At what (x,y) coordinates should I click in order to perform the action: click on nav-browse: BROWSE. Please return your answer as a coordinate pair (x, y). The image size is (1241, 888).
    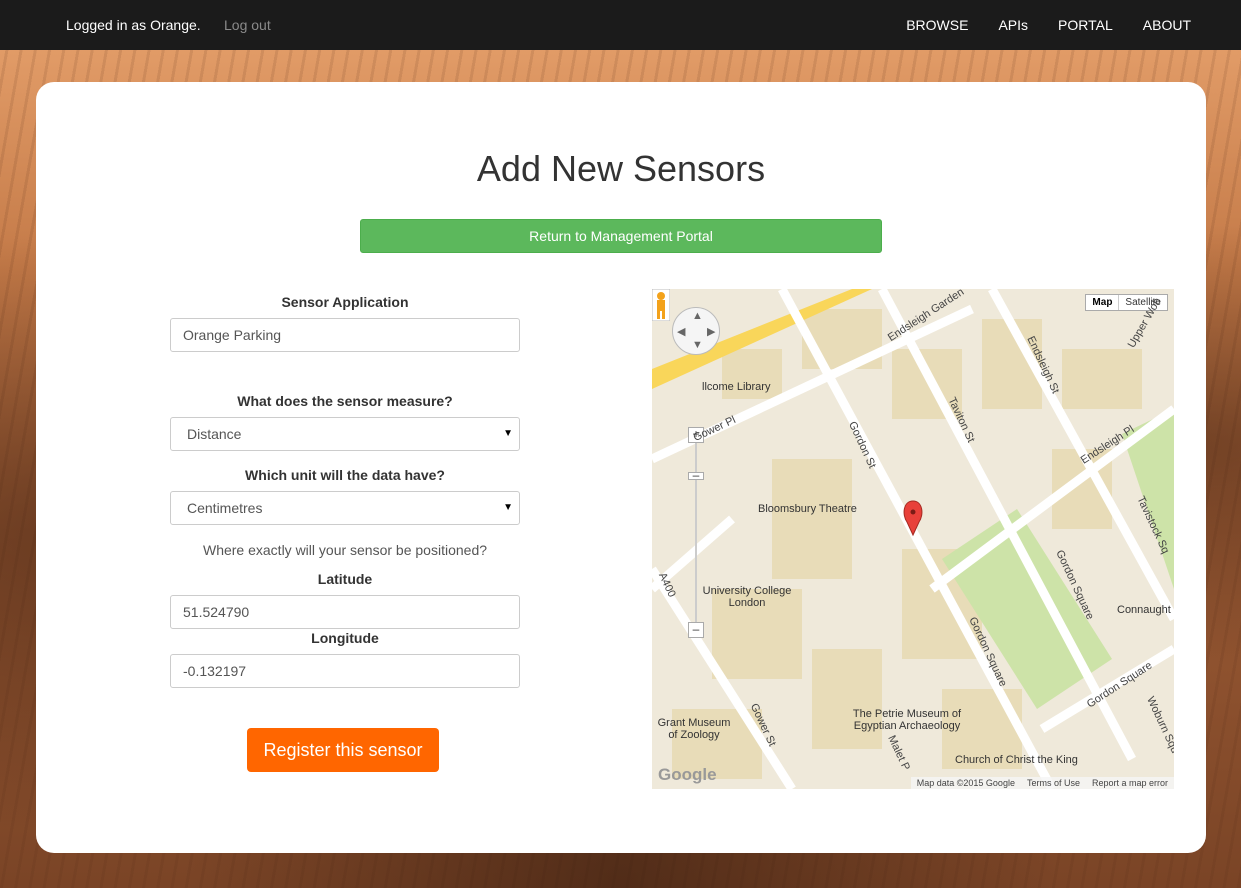
    Looking at the image, I should click on (937, 25).